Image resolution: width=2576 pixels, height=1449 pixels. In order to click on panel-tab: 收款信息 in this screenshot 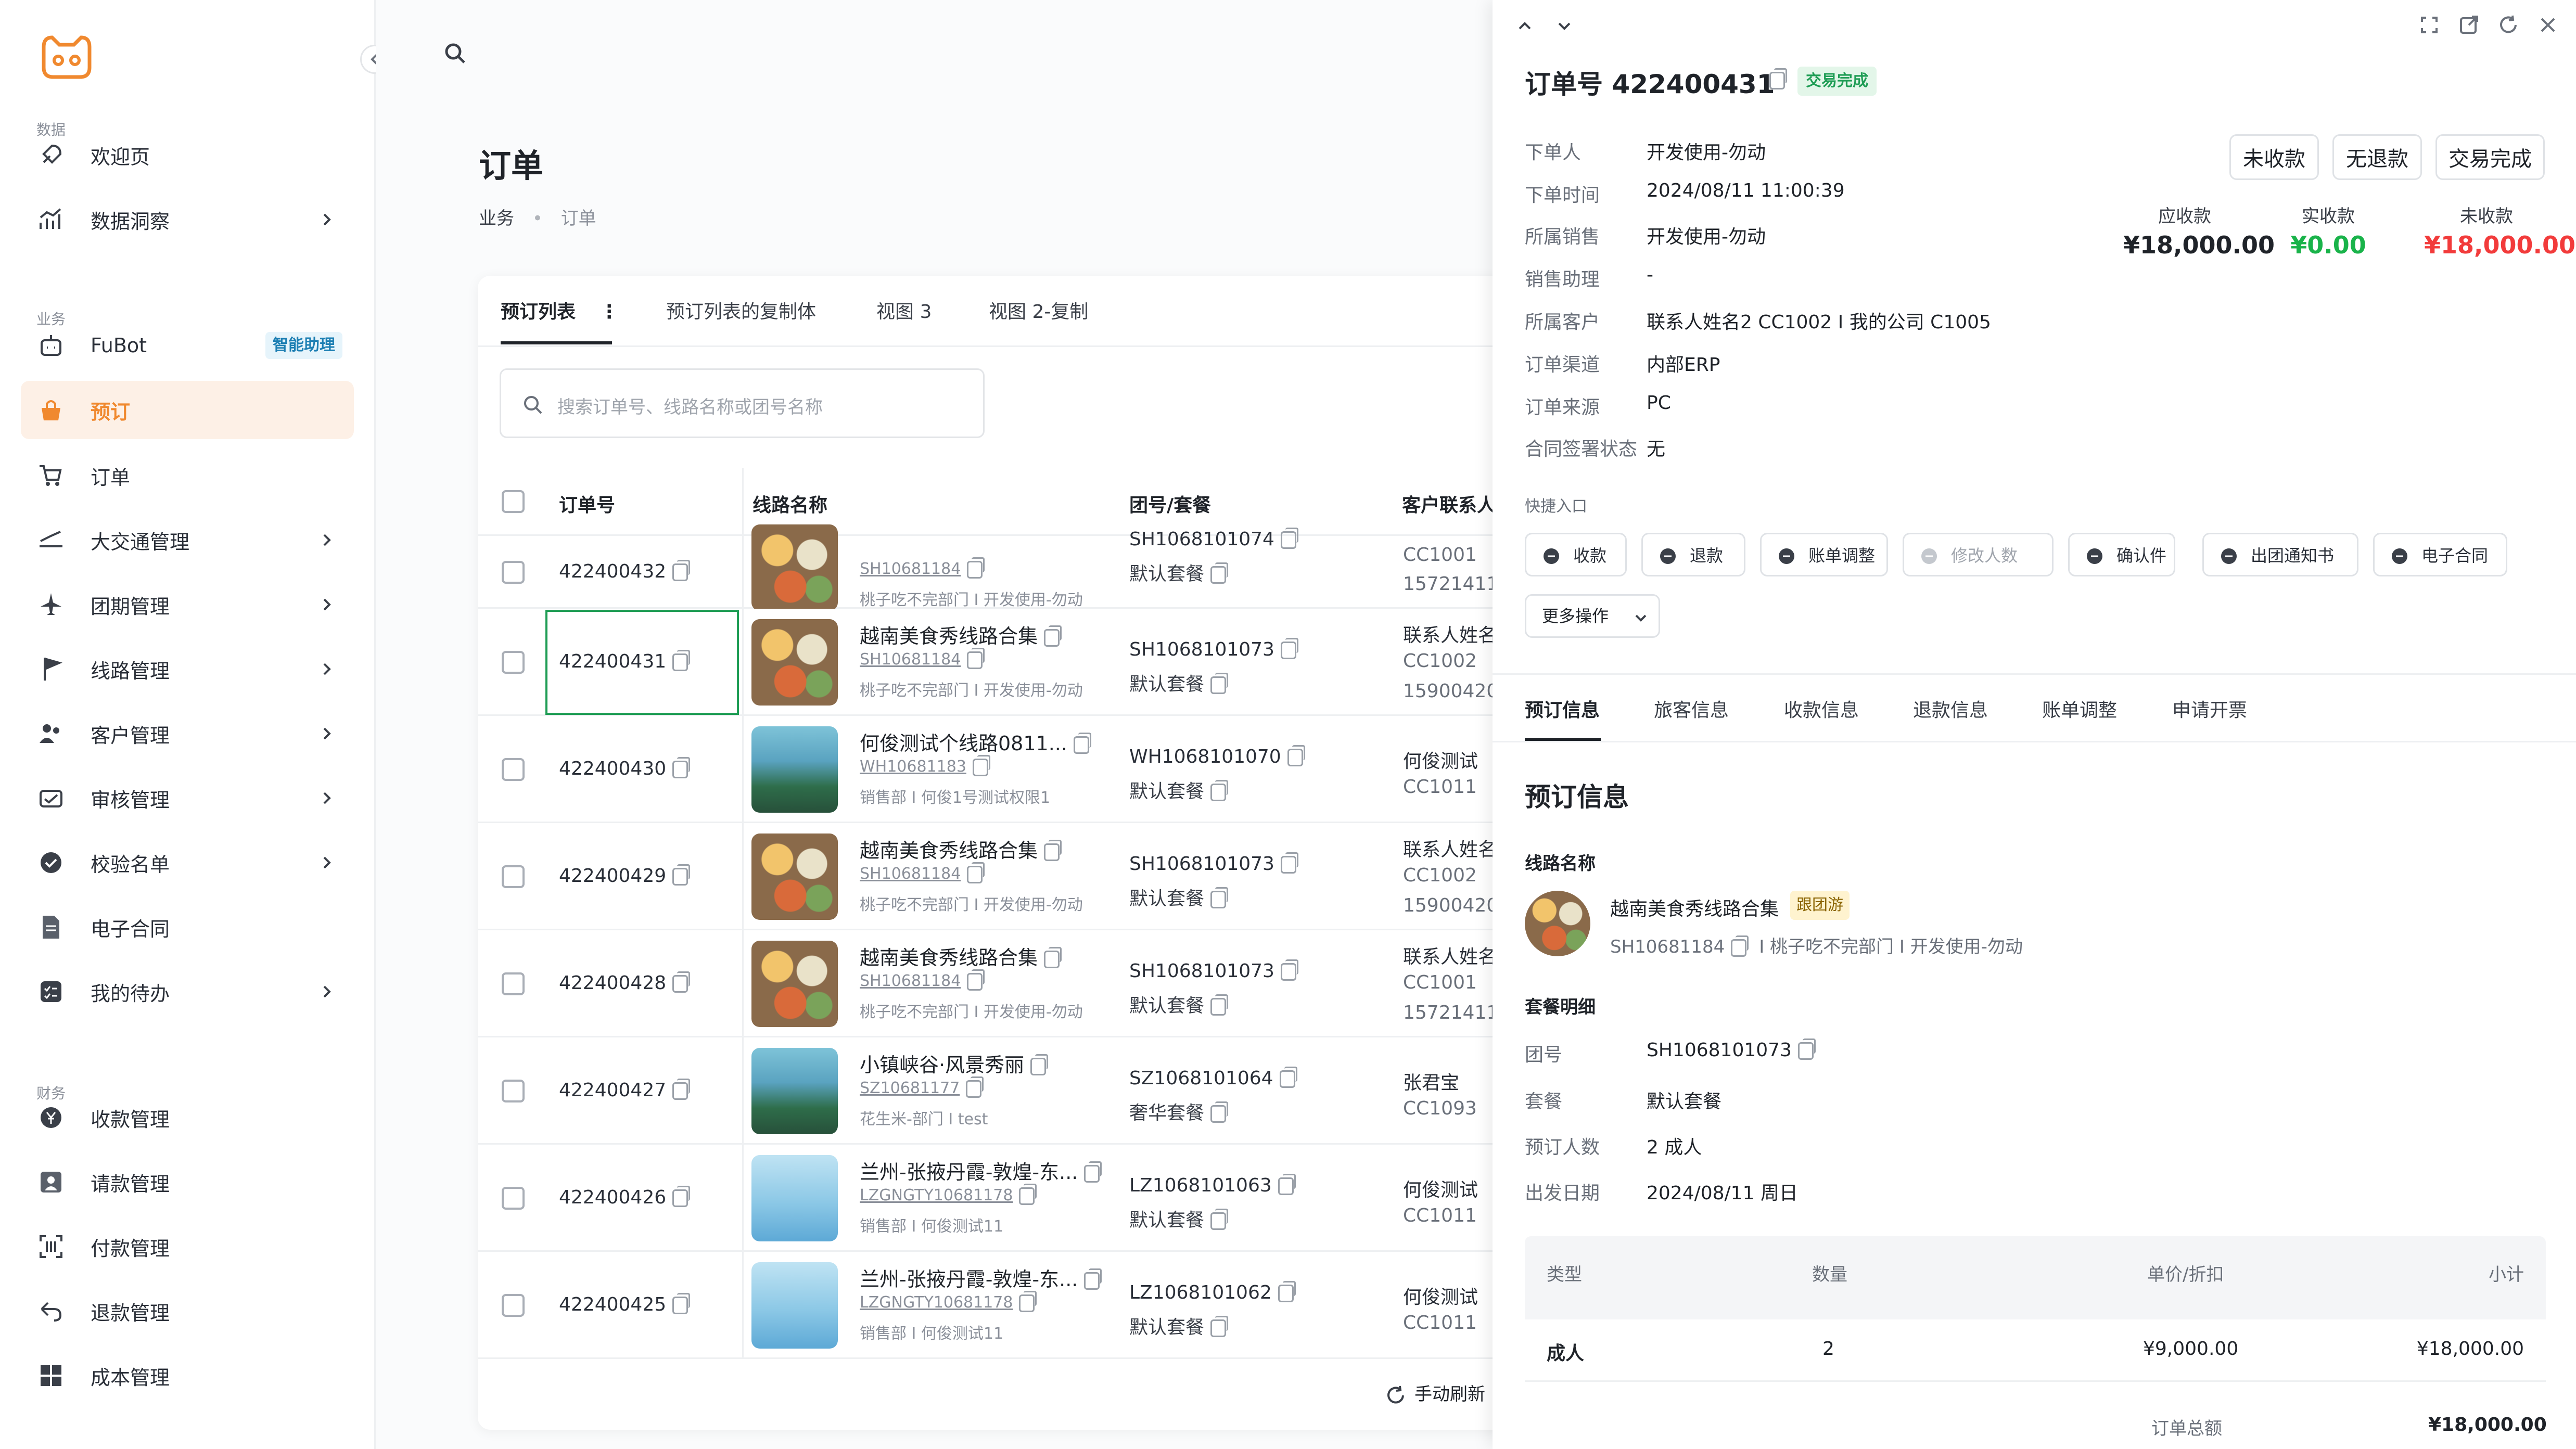, I will do `click(1821, 708)`.